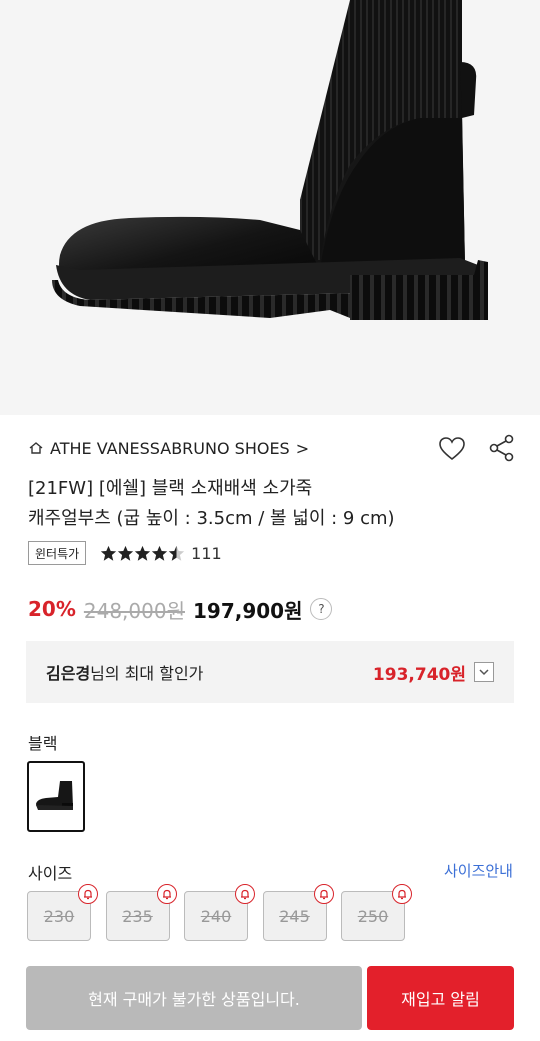  I want to click on size-value: 245, so click(294, 916).